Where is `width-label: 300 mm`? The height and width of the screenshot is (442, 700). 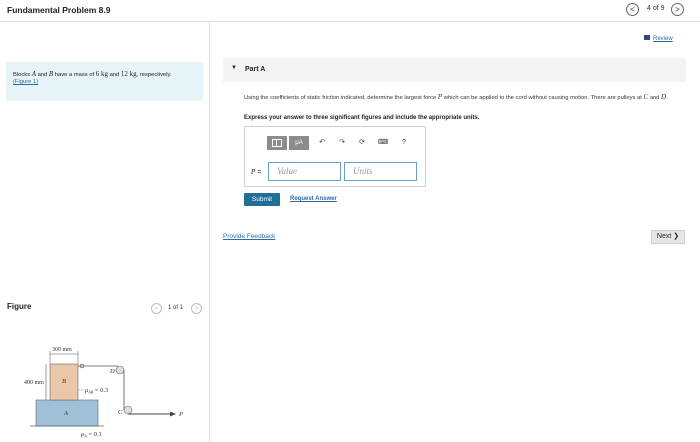
width-label: 300 mm is located at coordinates (62, 350).